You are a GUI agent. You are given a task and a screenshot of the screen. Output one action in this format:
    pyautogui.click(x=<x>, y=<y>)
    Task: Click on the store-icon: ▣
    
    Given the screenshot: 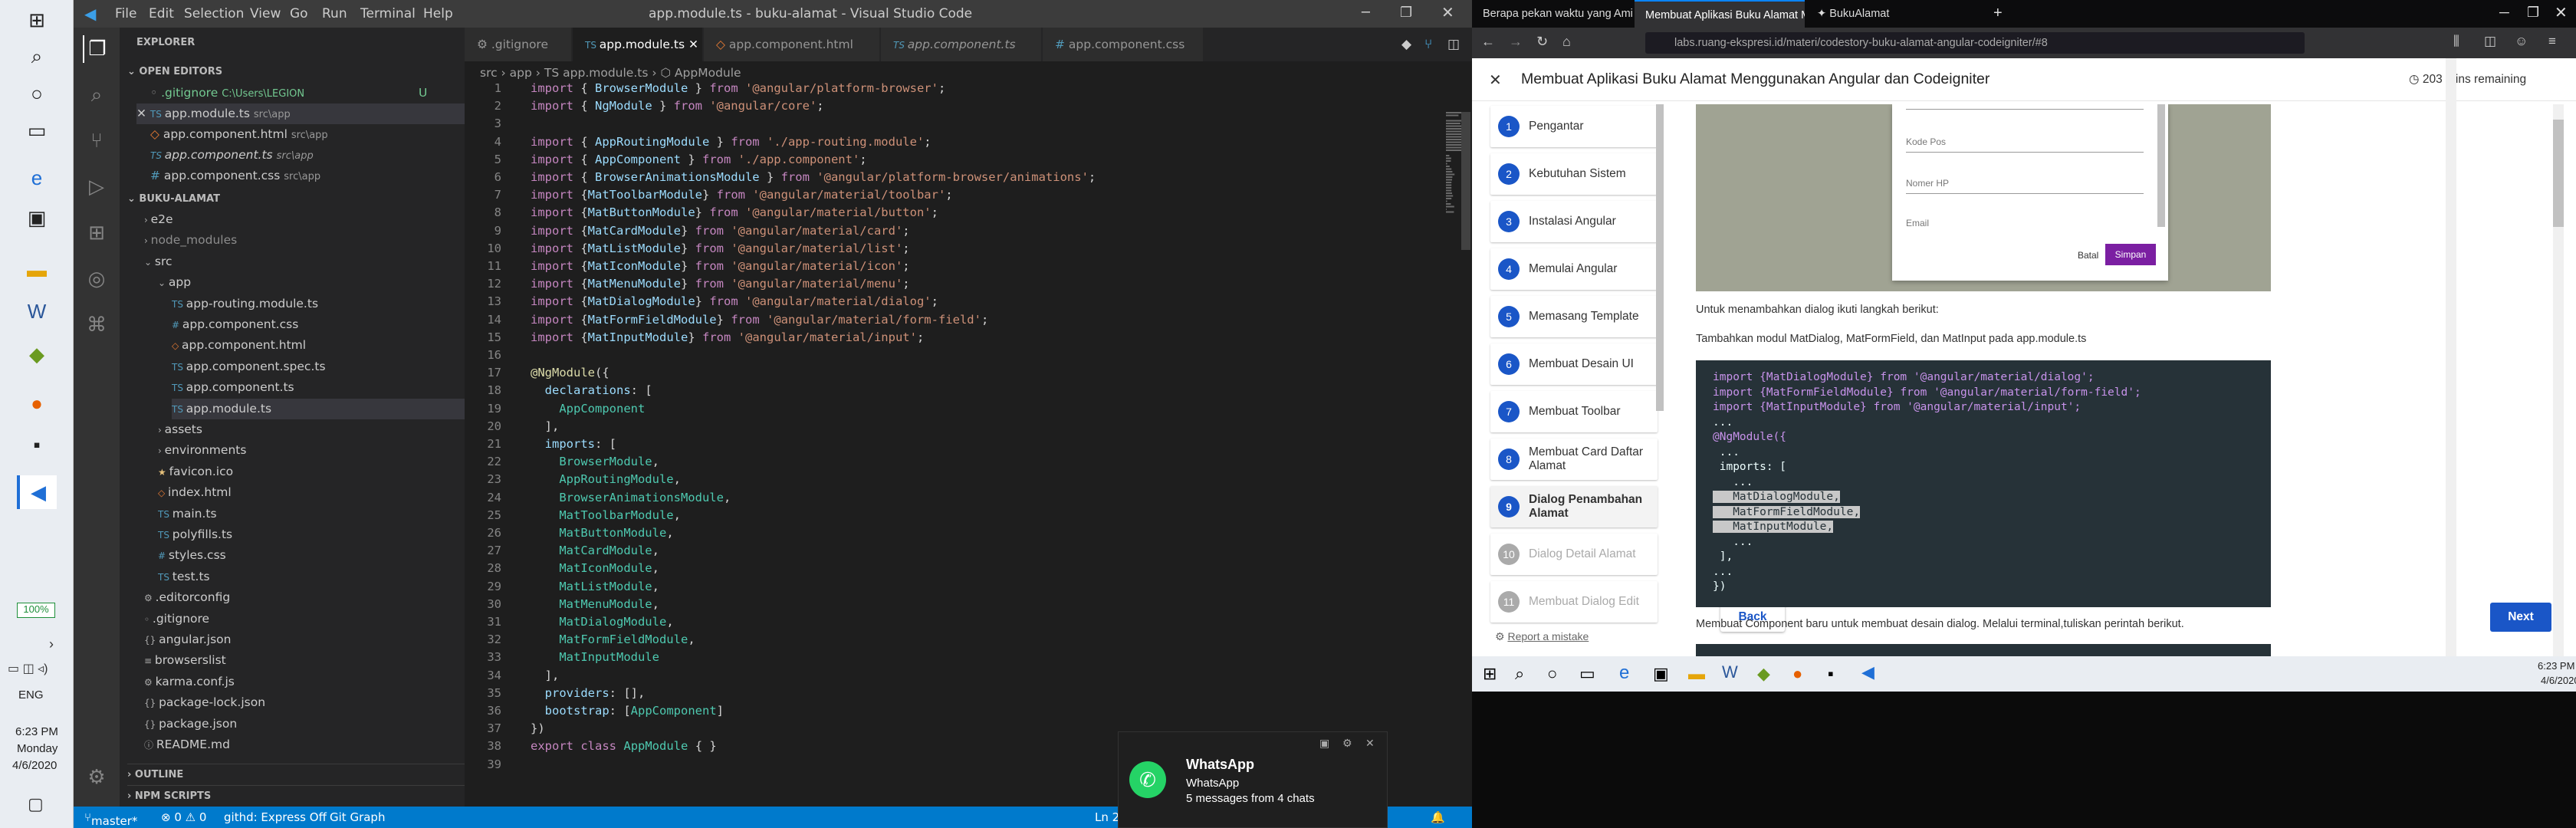 What is the action you would take?
    pyautogui.click(x=1661, y=674)
    